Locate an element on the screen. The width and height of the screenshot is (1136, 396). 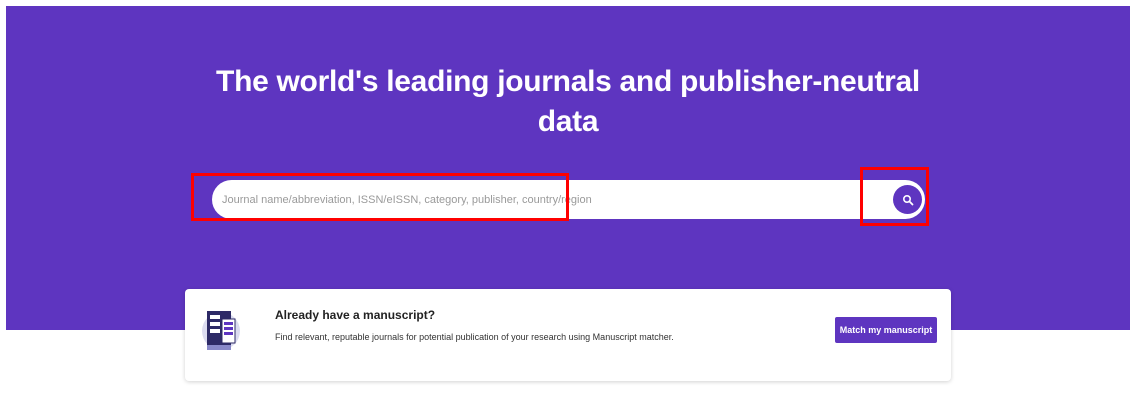
search-input is located at coordinates (542, 199).